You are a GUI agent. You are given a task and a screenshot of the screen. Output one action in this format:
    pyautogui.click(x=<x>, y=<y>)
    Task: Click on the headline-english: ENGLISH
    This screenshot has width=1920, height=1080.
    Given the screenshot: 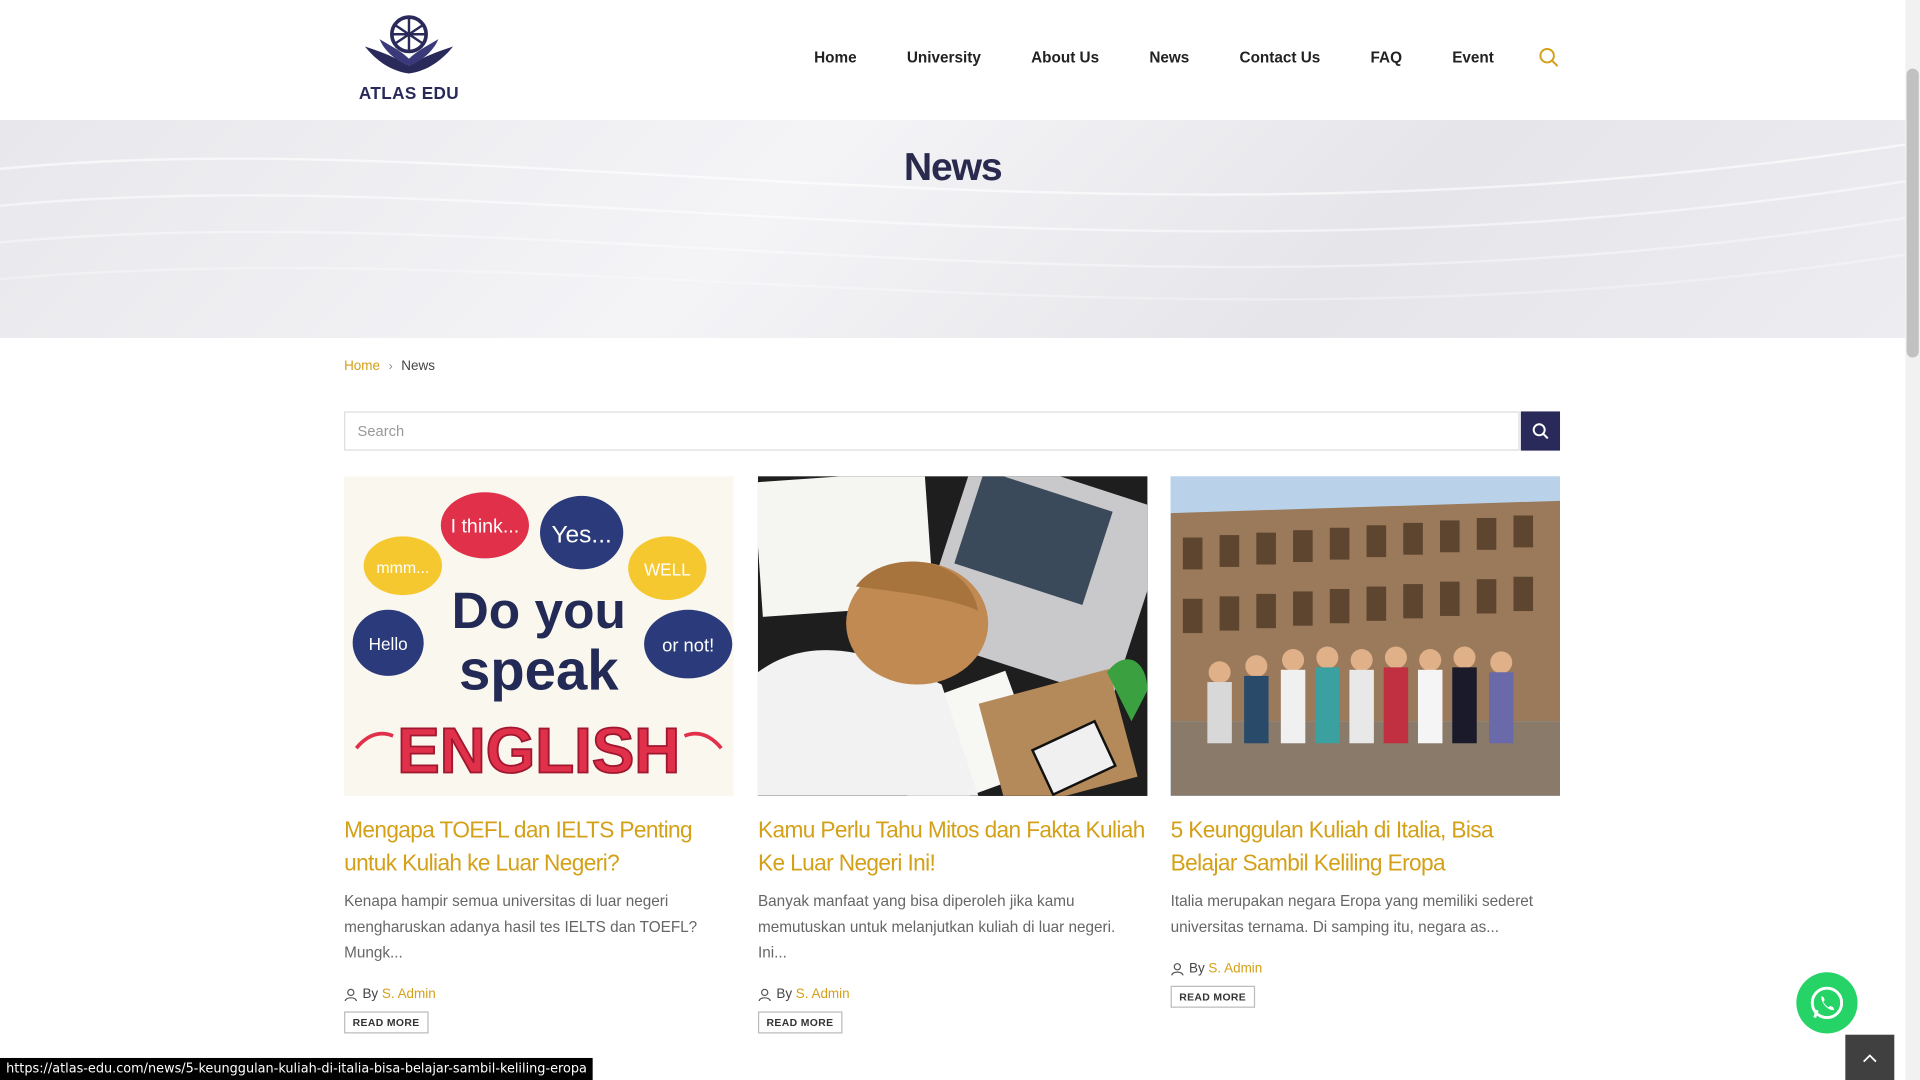 What is the action you would take?
    pyautogui.click(x=538, y=751)
    